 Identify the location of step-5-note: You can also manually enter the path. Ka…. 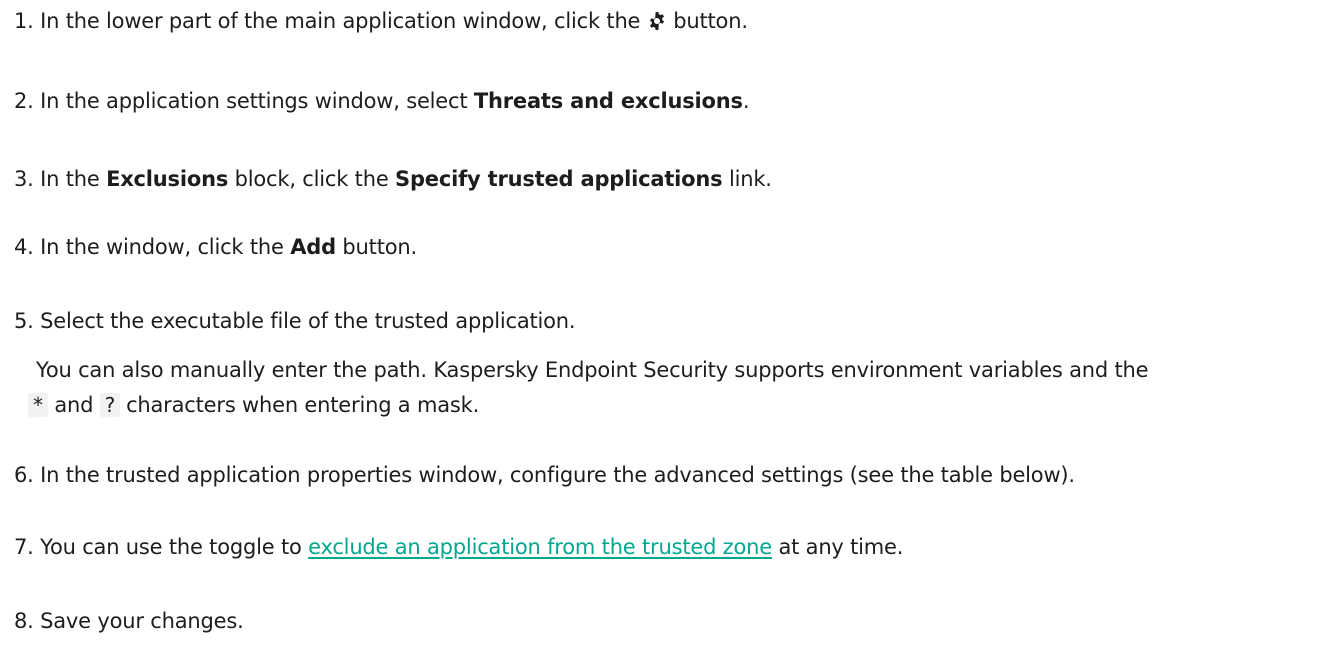
(592, 370).